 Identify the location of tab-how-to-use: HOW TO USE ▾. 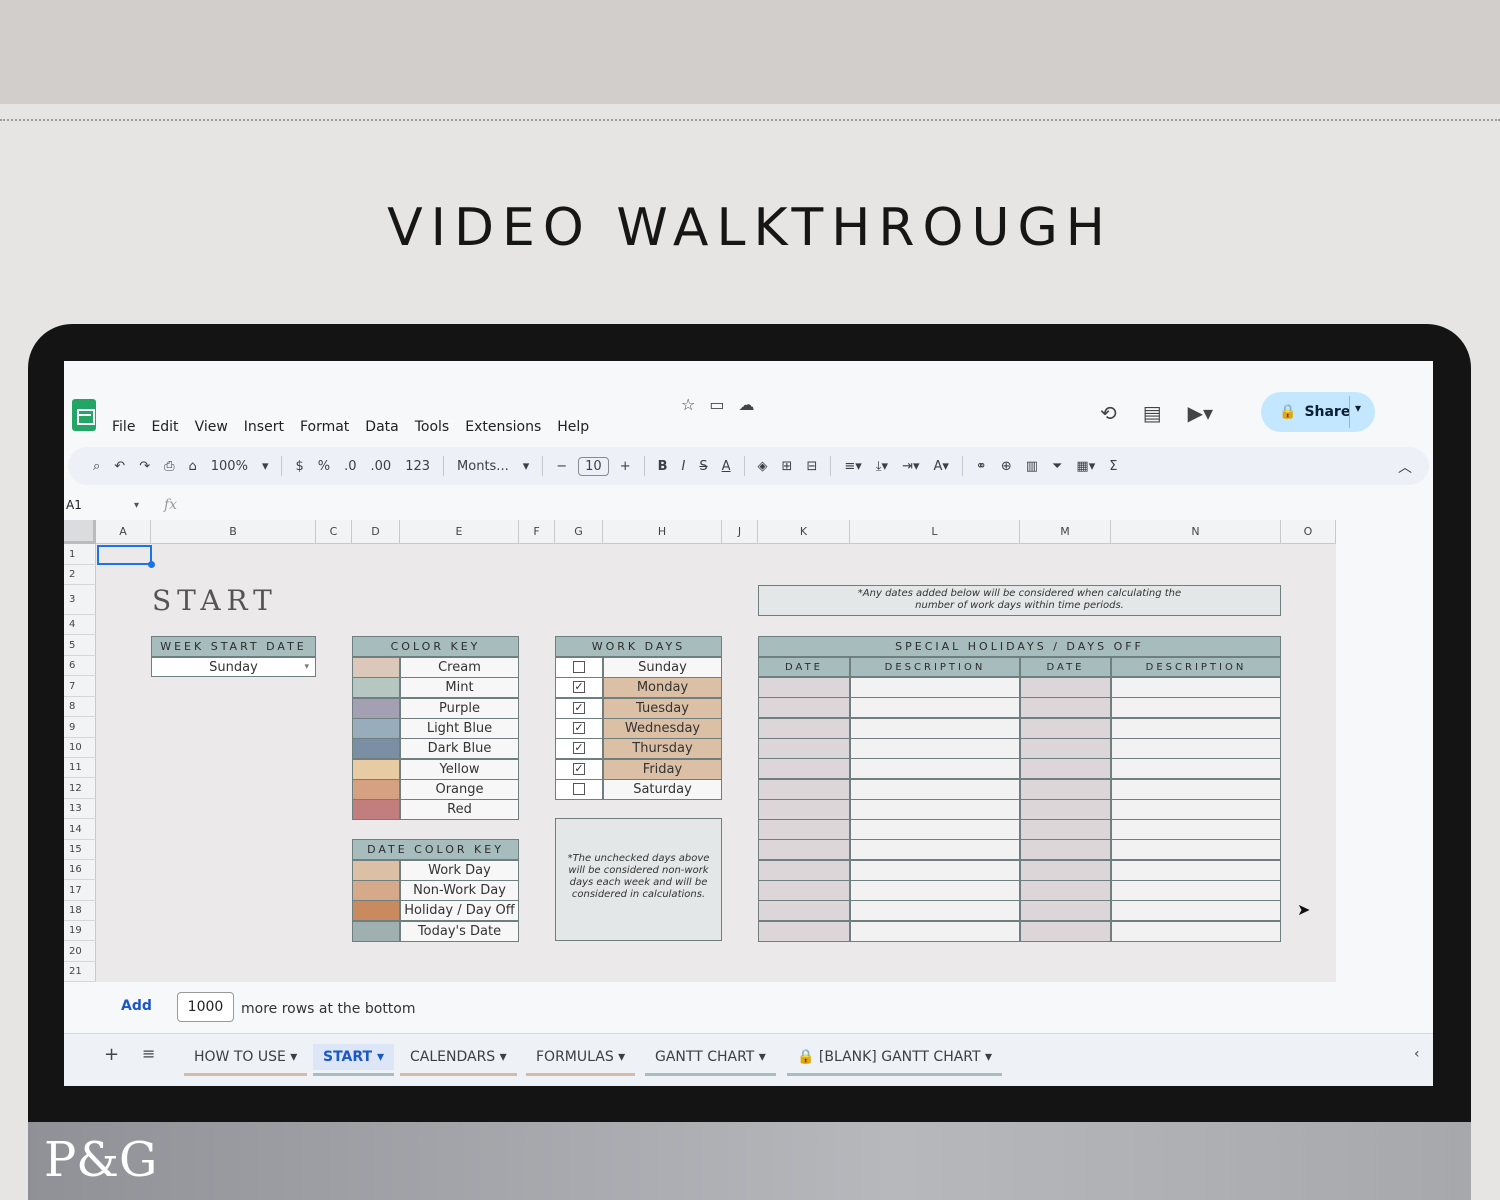
(246, 1060).